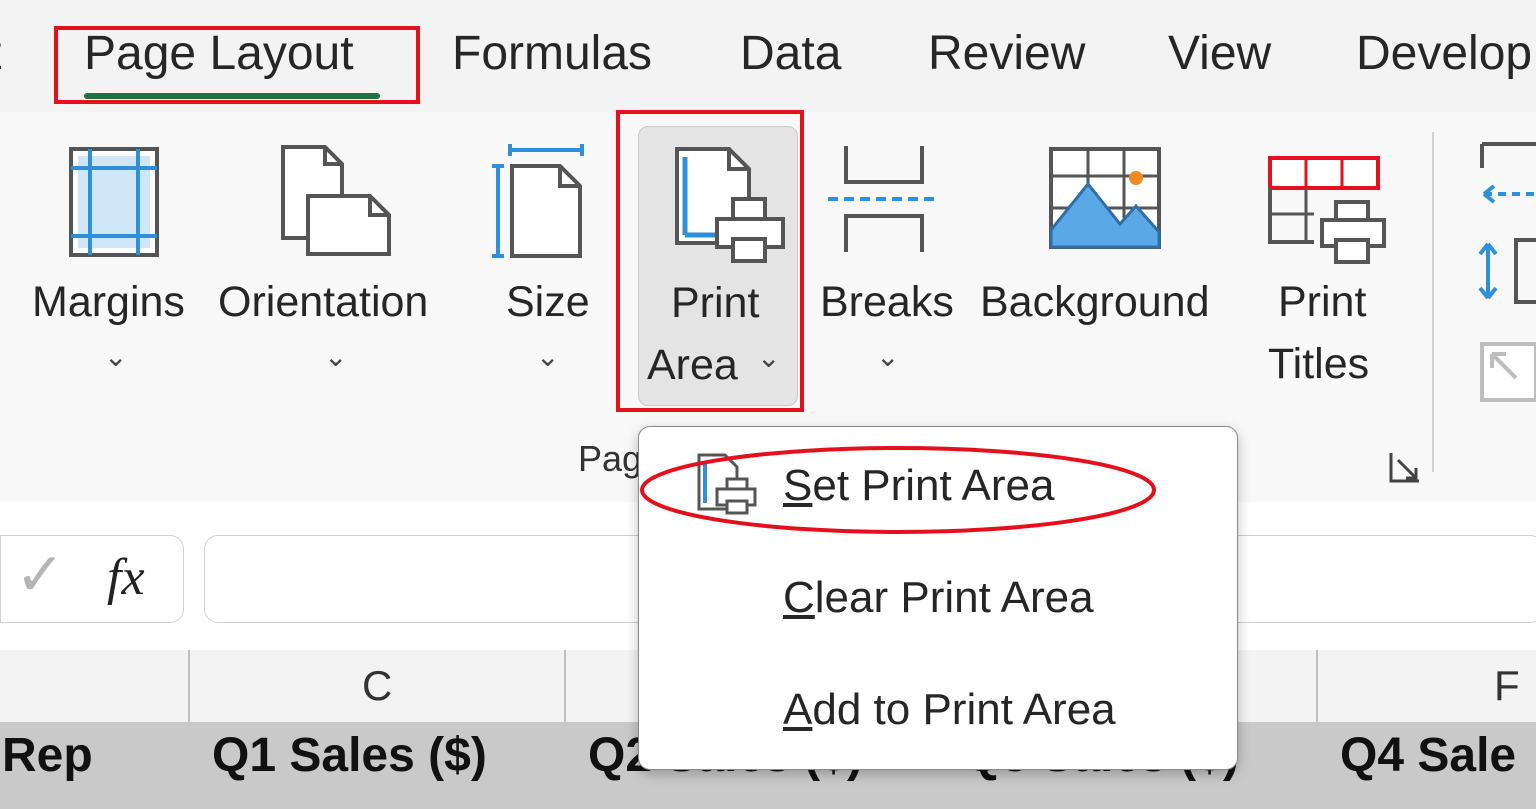 The width and height of the screenshot is (1536, 809). Describe the element at coordinates (799, 597) in the screenshot. I see `access-key: C` at that location.